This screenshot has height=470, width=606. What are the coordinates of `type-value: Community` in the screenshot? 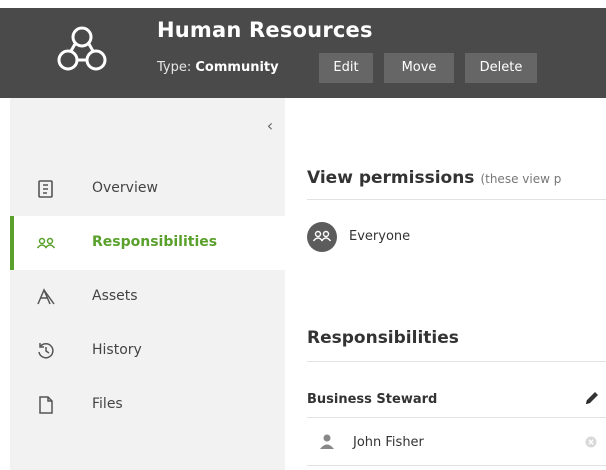 It's located at (237, 67).